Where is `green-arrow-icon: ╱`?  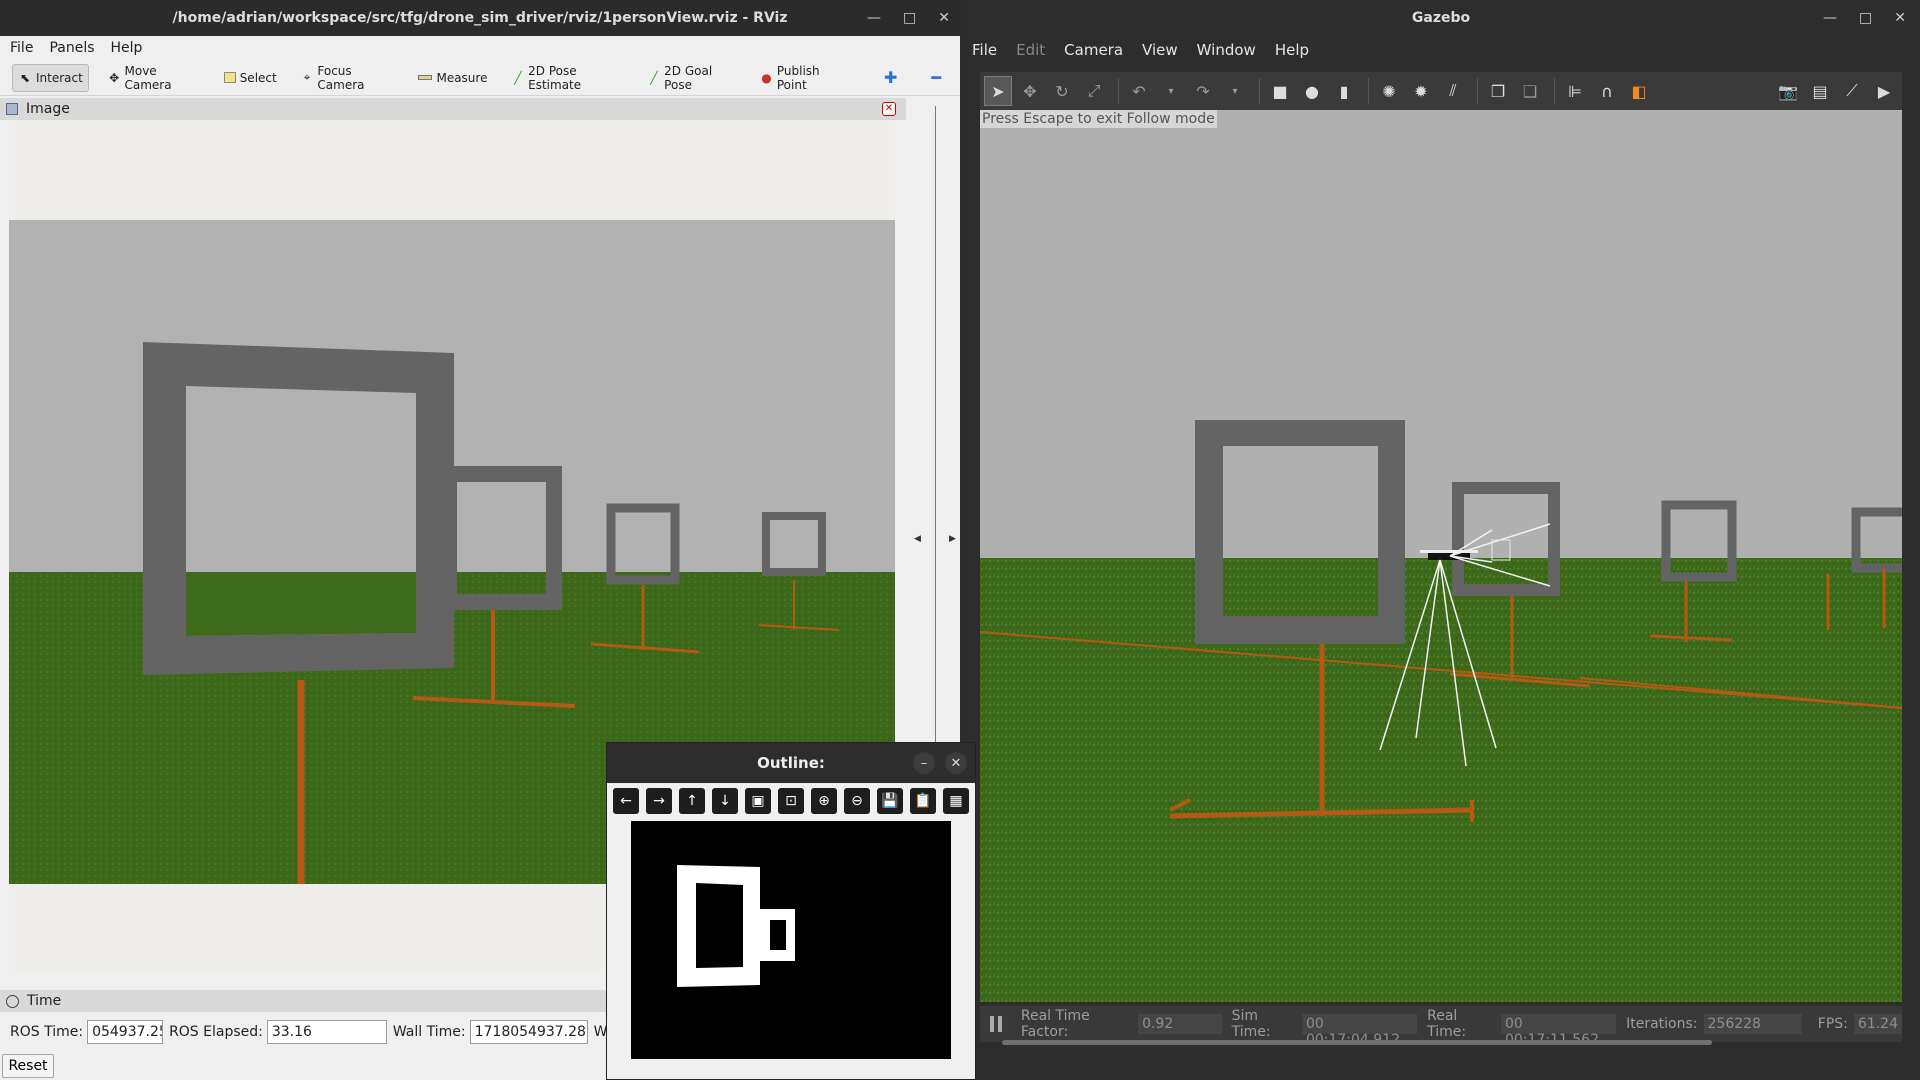
green-arrow-icon: ╱ is located at coordinates (654, 77).